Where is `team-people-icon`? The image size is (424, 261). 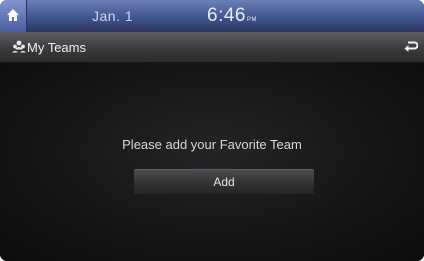
team-people-icon is located at coordinates (19, 46).